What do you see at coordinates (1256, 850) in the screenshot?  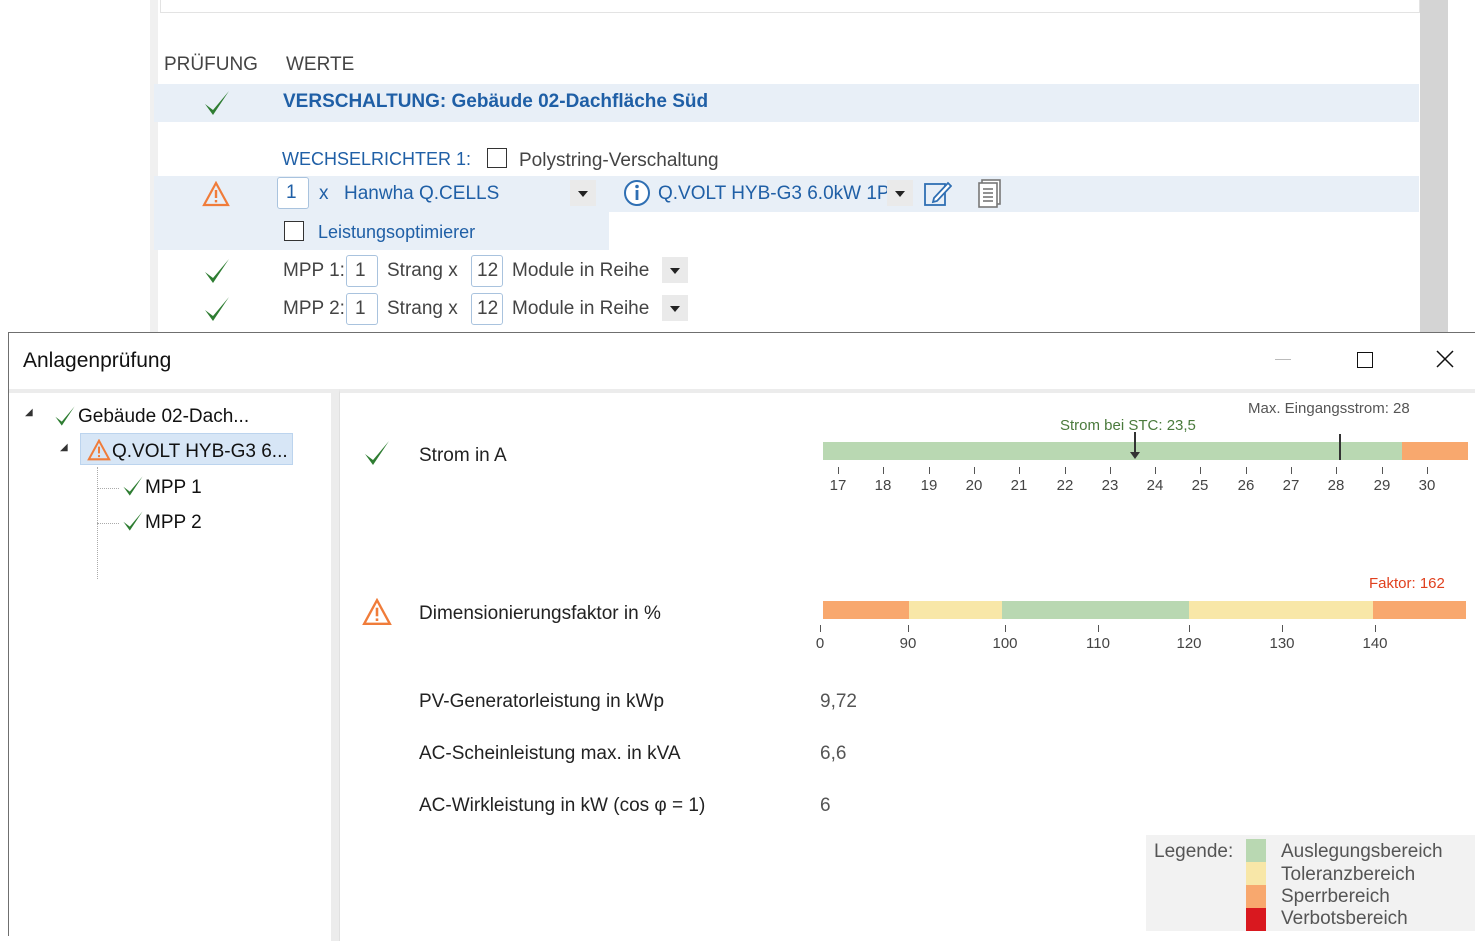 I see `legend-swatch-auslegung` at bounding box center [1256, 850].